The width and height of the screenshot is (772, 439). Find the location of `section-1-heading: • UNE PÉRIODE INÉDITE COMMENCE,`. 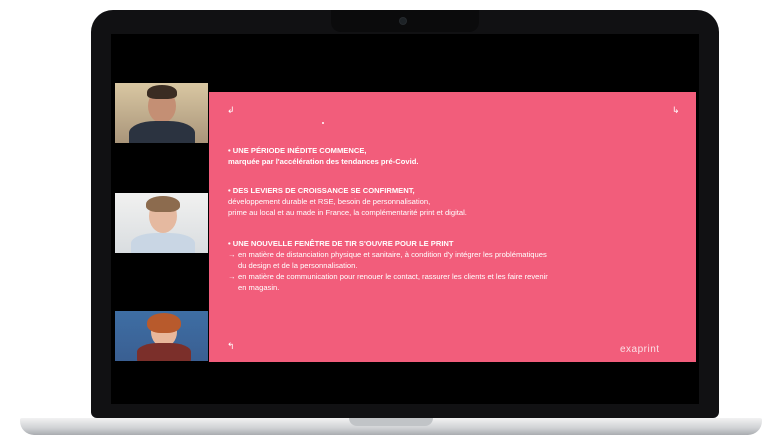

section-1-heading: • UNE PÉRIODE INÉDITE COMMENCE, is located at coordinates (297, 150).